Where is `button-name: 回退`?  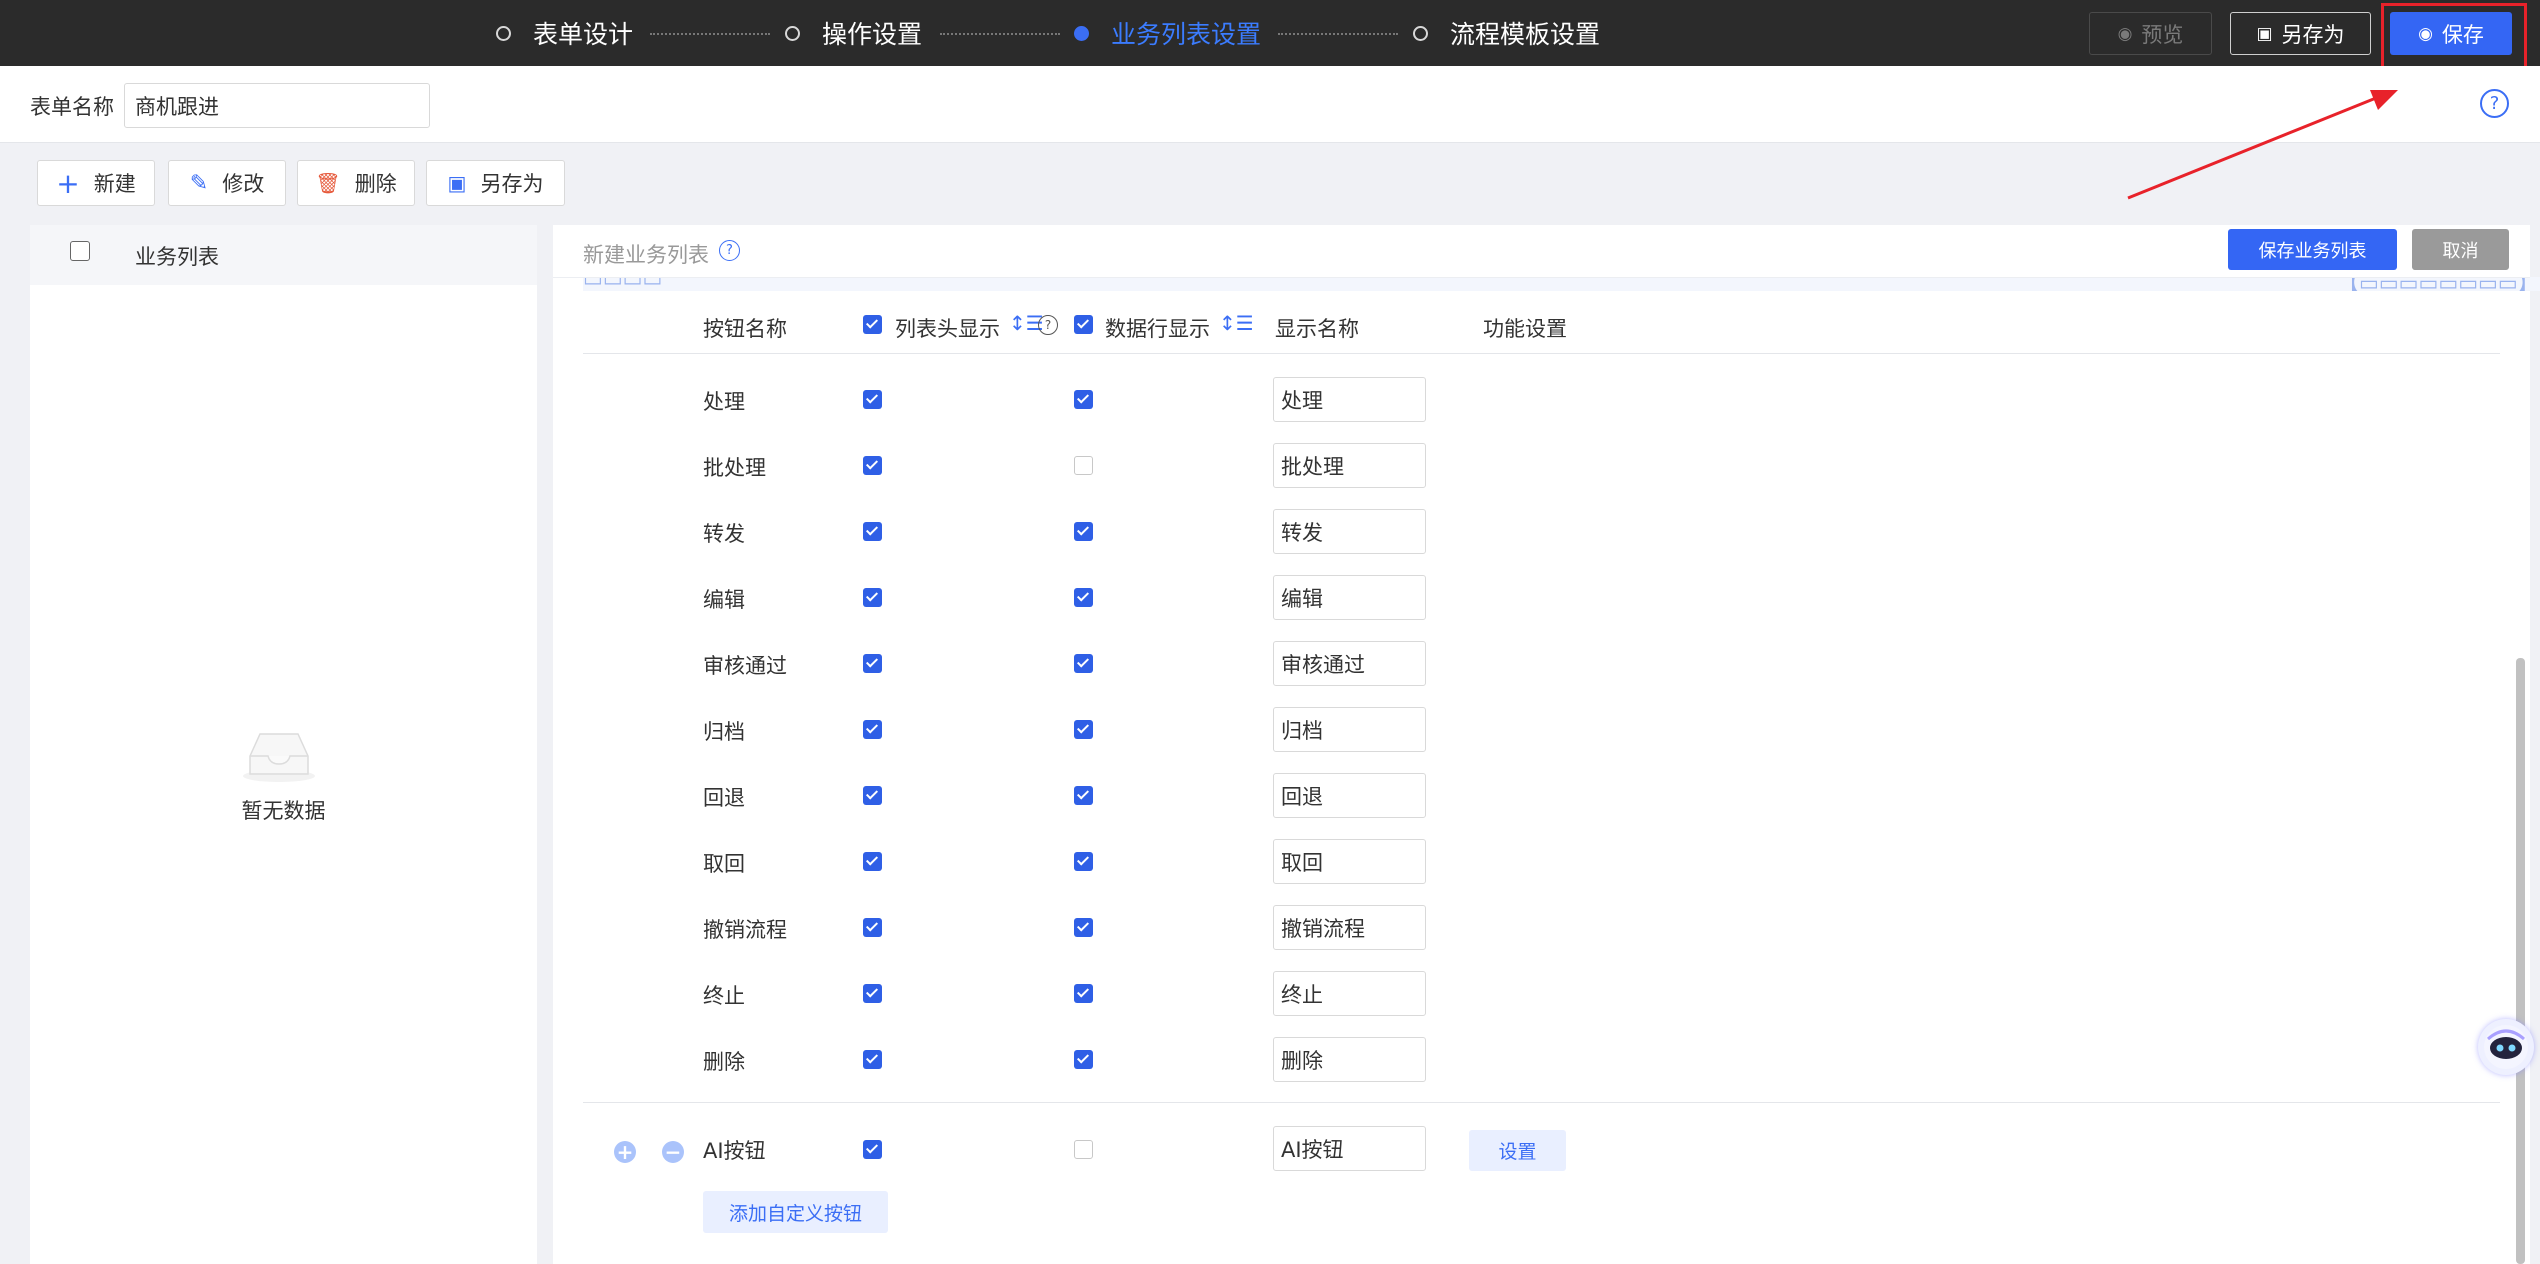
button-name: 回退 is located at coordinates (724, 798).